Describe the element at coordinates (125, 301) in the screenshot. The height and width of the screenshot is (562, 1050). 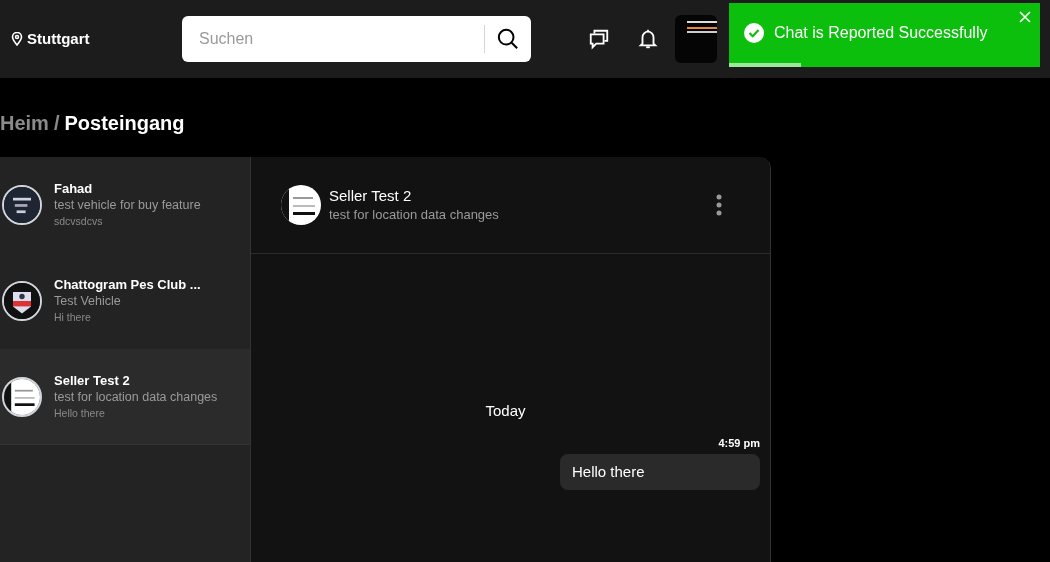
I see `conversation-item: Chattogram Pes Club ... Test Vehicle Hi there` at that location.